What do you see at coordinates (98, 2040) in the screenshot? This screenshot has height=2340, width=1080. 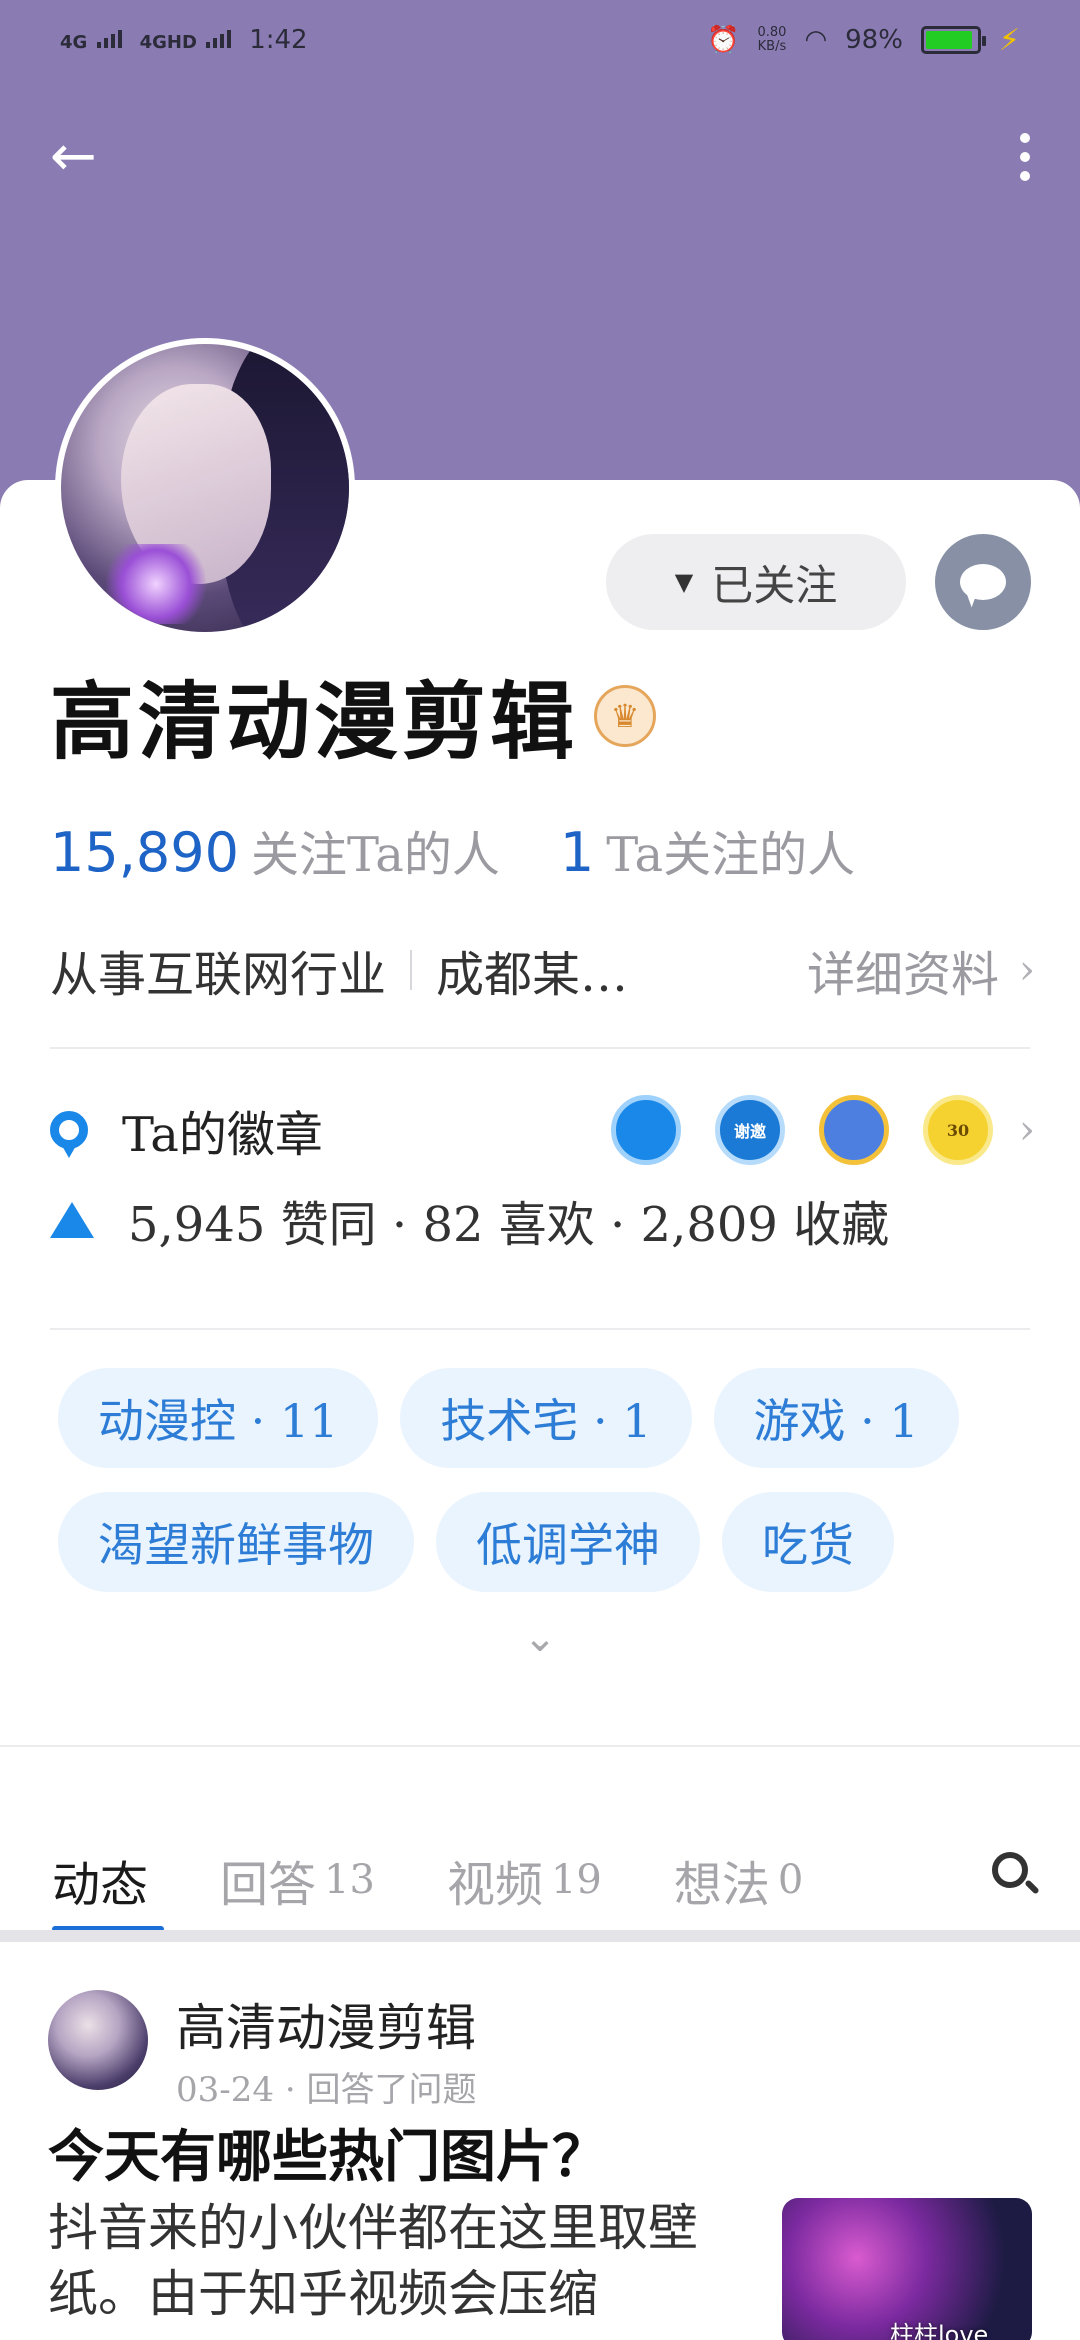 I see `post-author-avatar` at bounding box center [98, 2040].